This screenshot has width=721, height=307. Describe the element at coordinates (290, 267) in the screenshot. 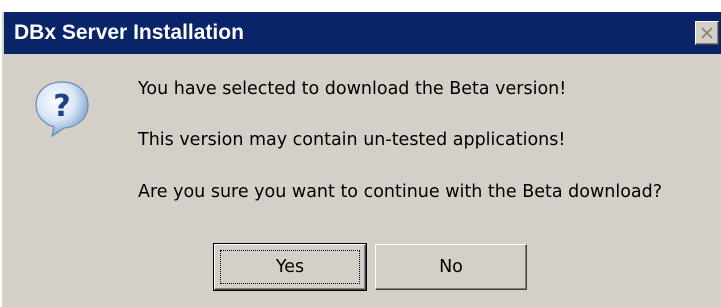

I see `yes-button: Yes` at that location.